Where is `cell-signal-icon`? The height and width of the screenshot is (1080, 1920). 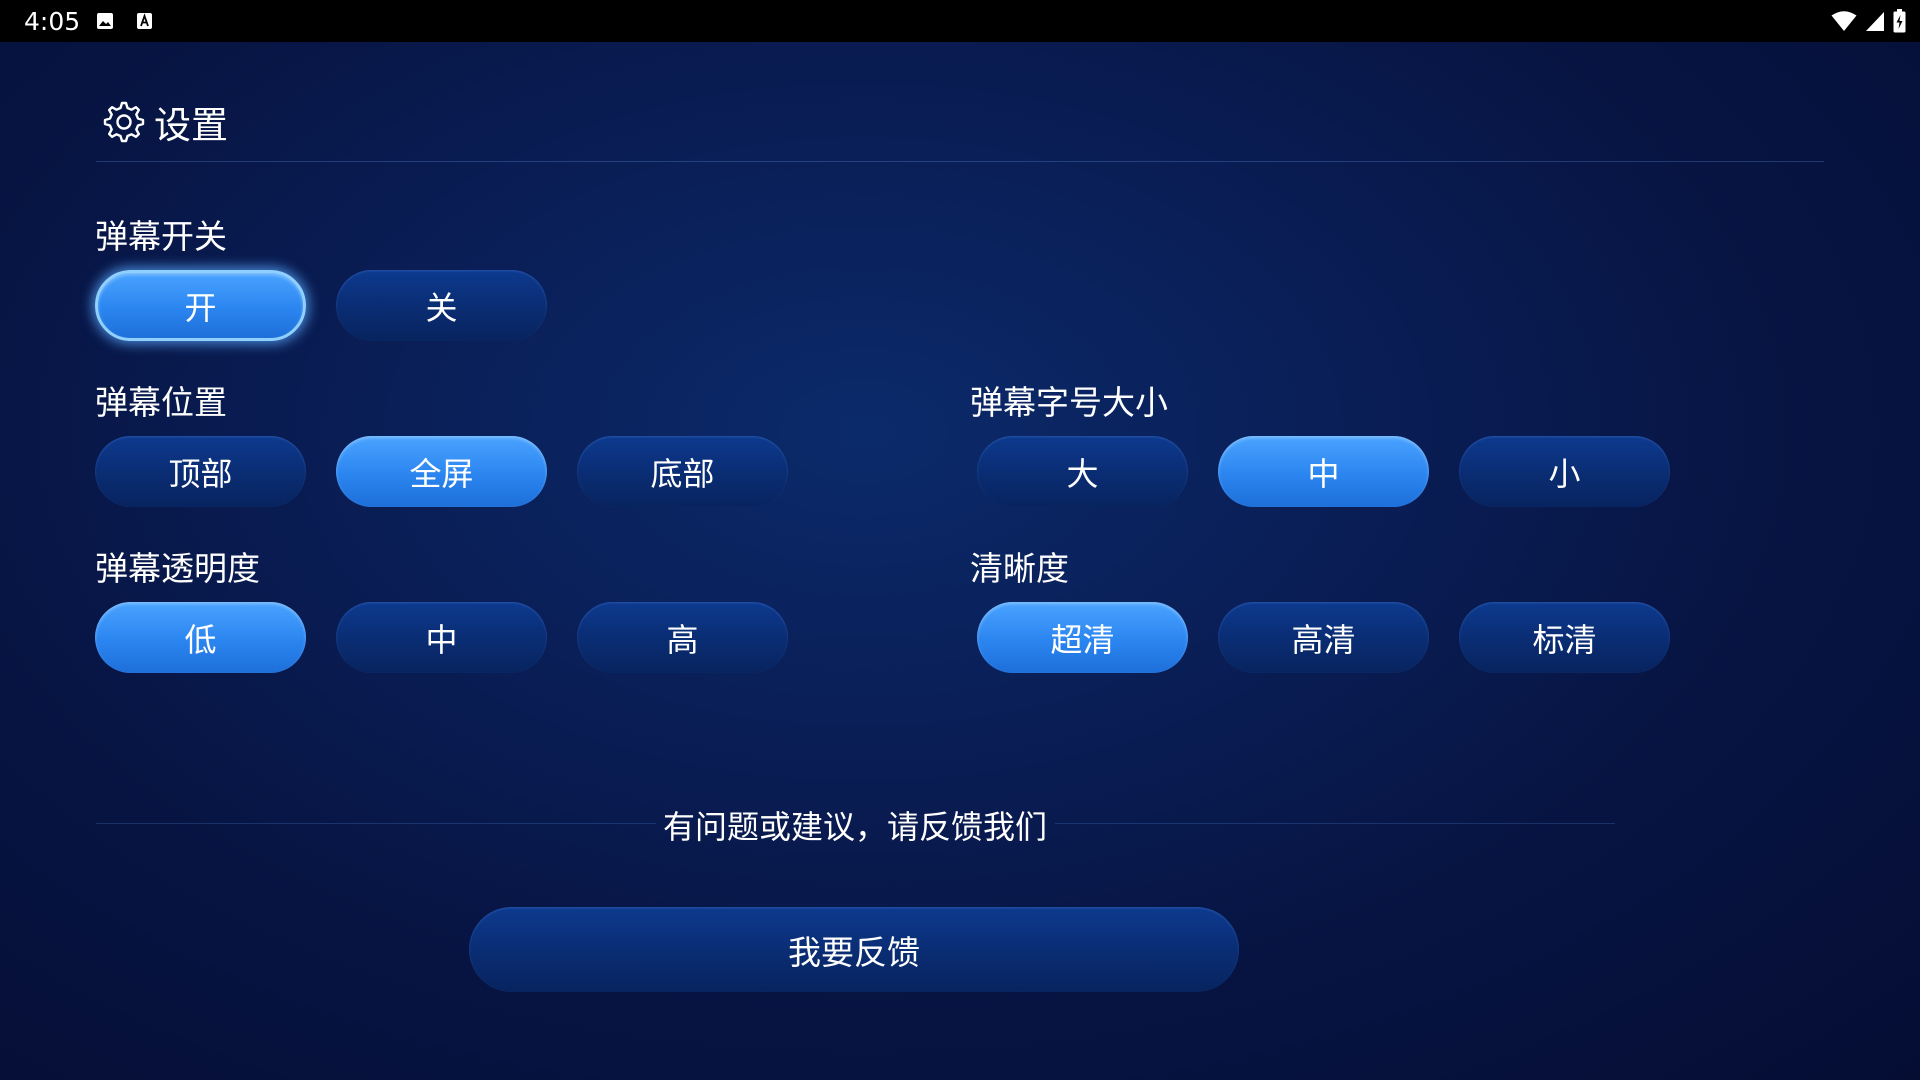
cell-signal-icon is located at coordinates (1875, 21).